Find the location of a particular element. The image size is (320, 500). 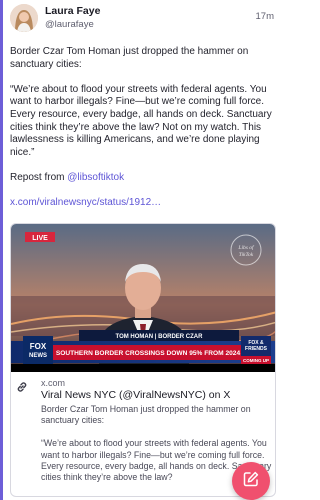

card-domain: x.com is located at coordinates (53, 383).